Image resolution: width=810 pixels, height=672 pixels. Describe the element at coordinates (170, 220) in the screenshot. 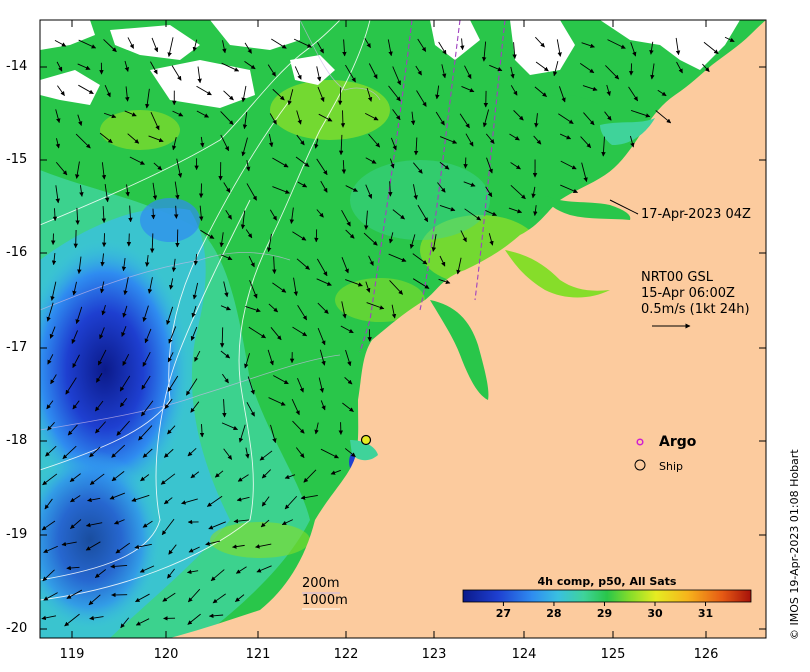

I see `cold-blob` at that location.